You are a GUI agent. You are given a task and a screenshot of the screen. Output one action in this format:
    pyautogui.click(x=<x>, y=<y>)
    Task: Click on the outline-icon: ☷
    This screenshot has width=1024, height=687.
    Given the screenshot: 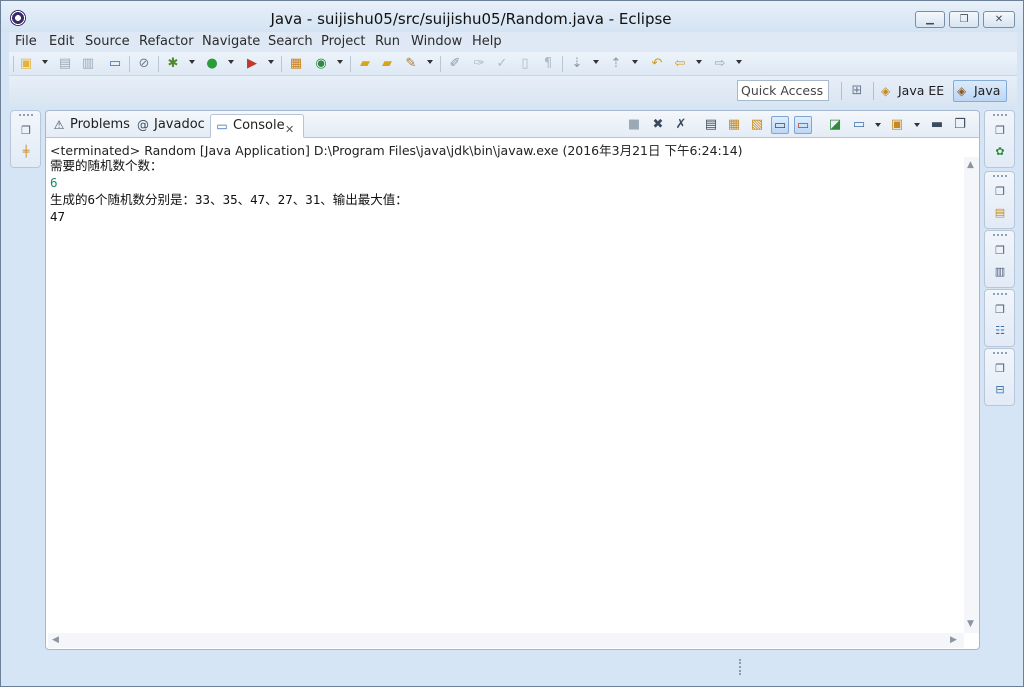 What is the action you would take?
    pyautogui.click(x=1000, y=331)
    